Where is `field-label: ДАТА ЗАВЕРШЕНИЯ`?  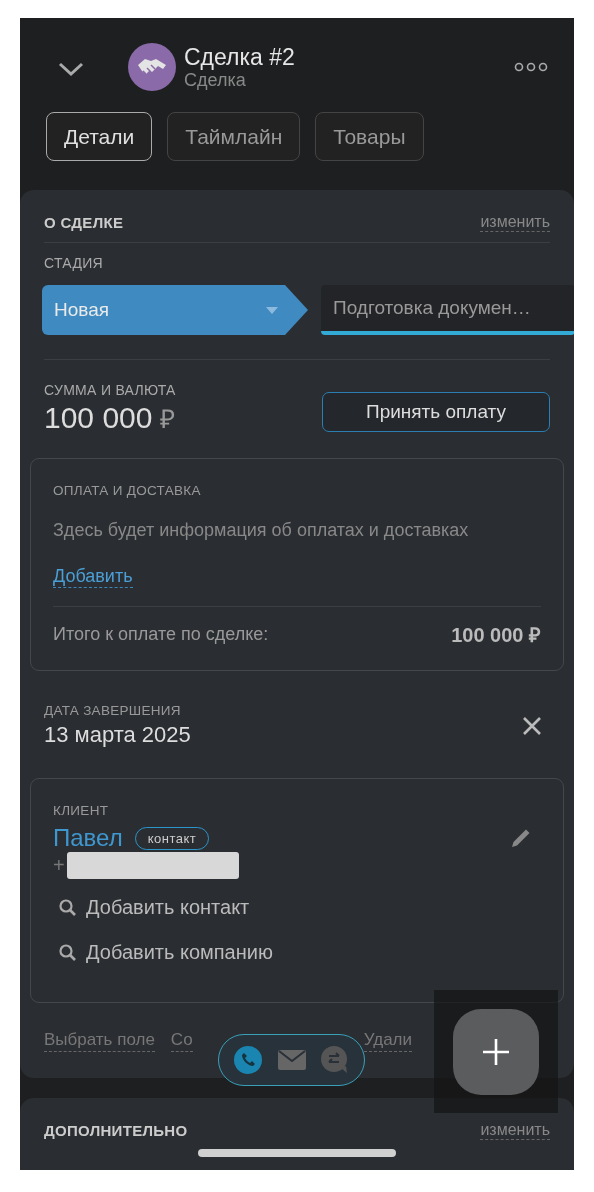
field-label: ДАТА ЗАВЕРШЕНИЯ is located at coordinates (113, 710).